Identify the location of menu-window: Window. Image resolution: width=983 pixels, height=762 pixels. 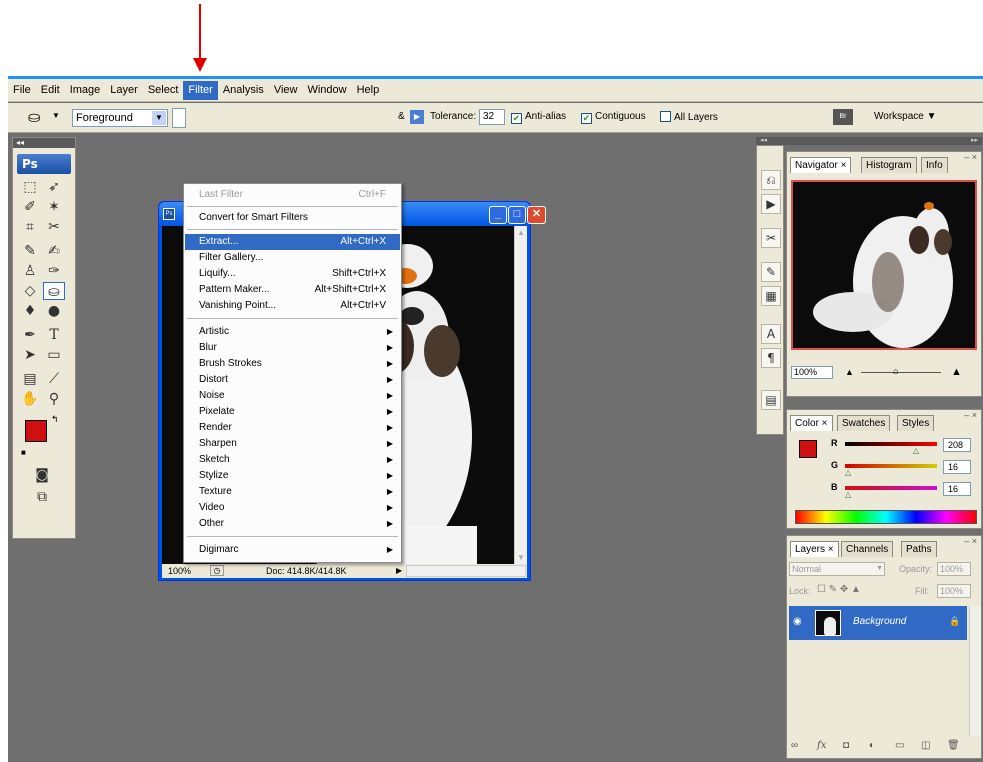
(326, 90).